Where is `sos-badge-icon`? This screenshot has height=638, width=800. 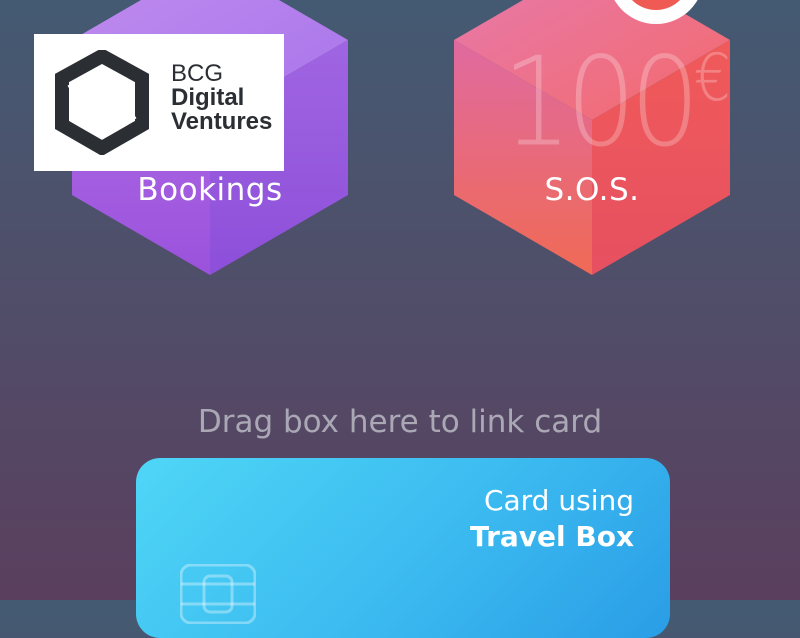 sos-badge-icon is located at coordinates (656, 13).